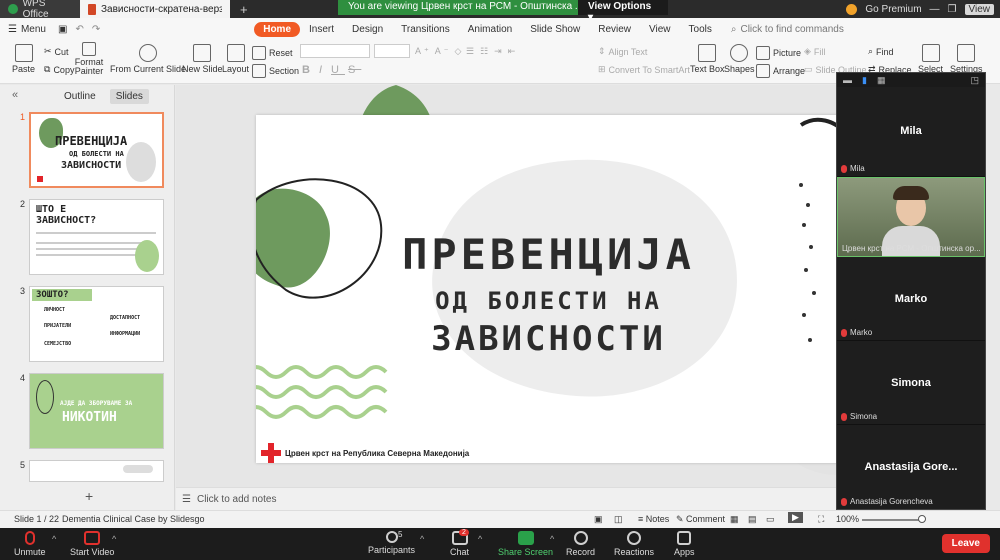 Image resolution: width=1000 pixels, height=560 pixels. What do you see at coordinates (778, 53) in the screenshot?
I see `picture-button: Picture` at bounding box center [778, 53].